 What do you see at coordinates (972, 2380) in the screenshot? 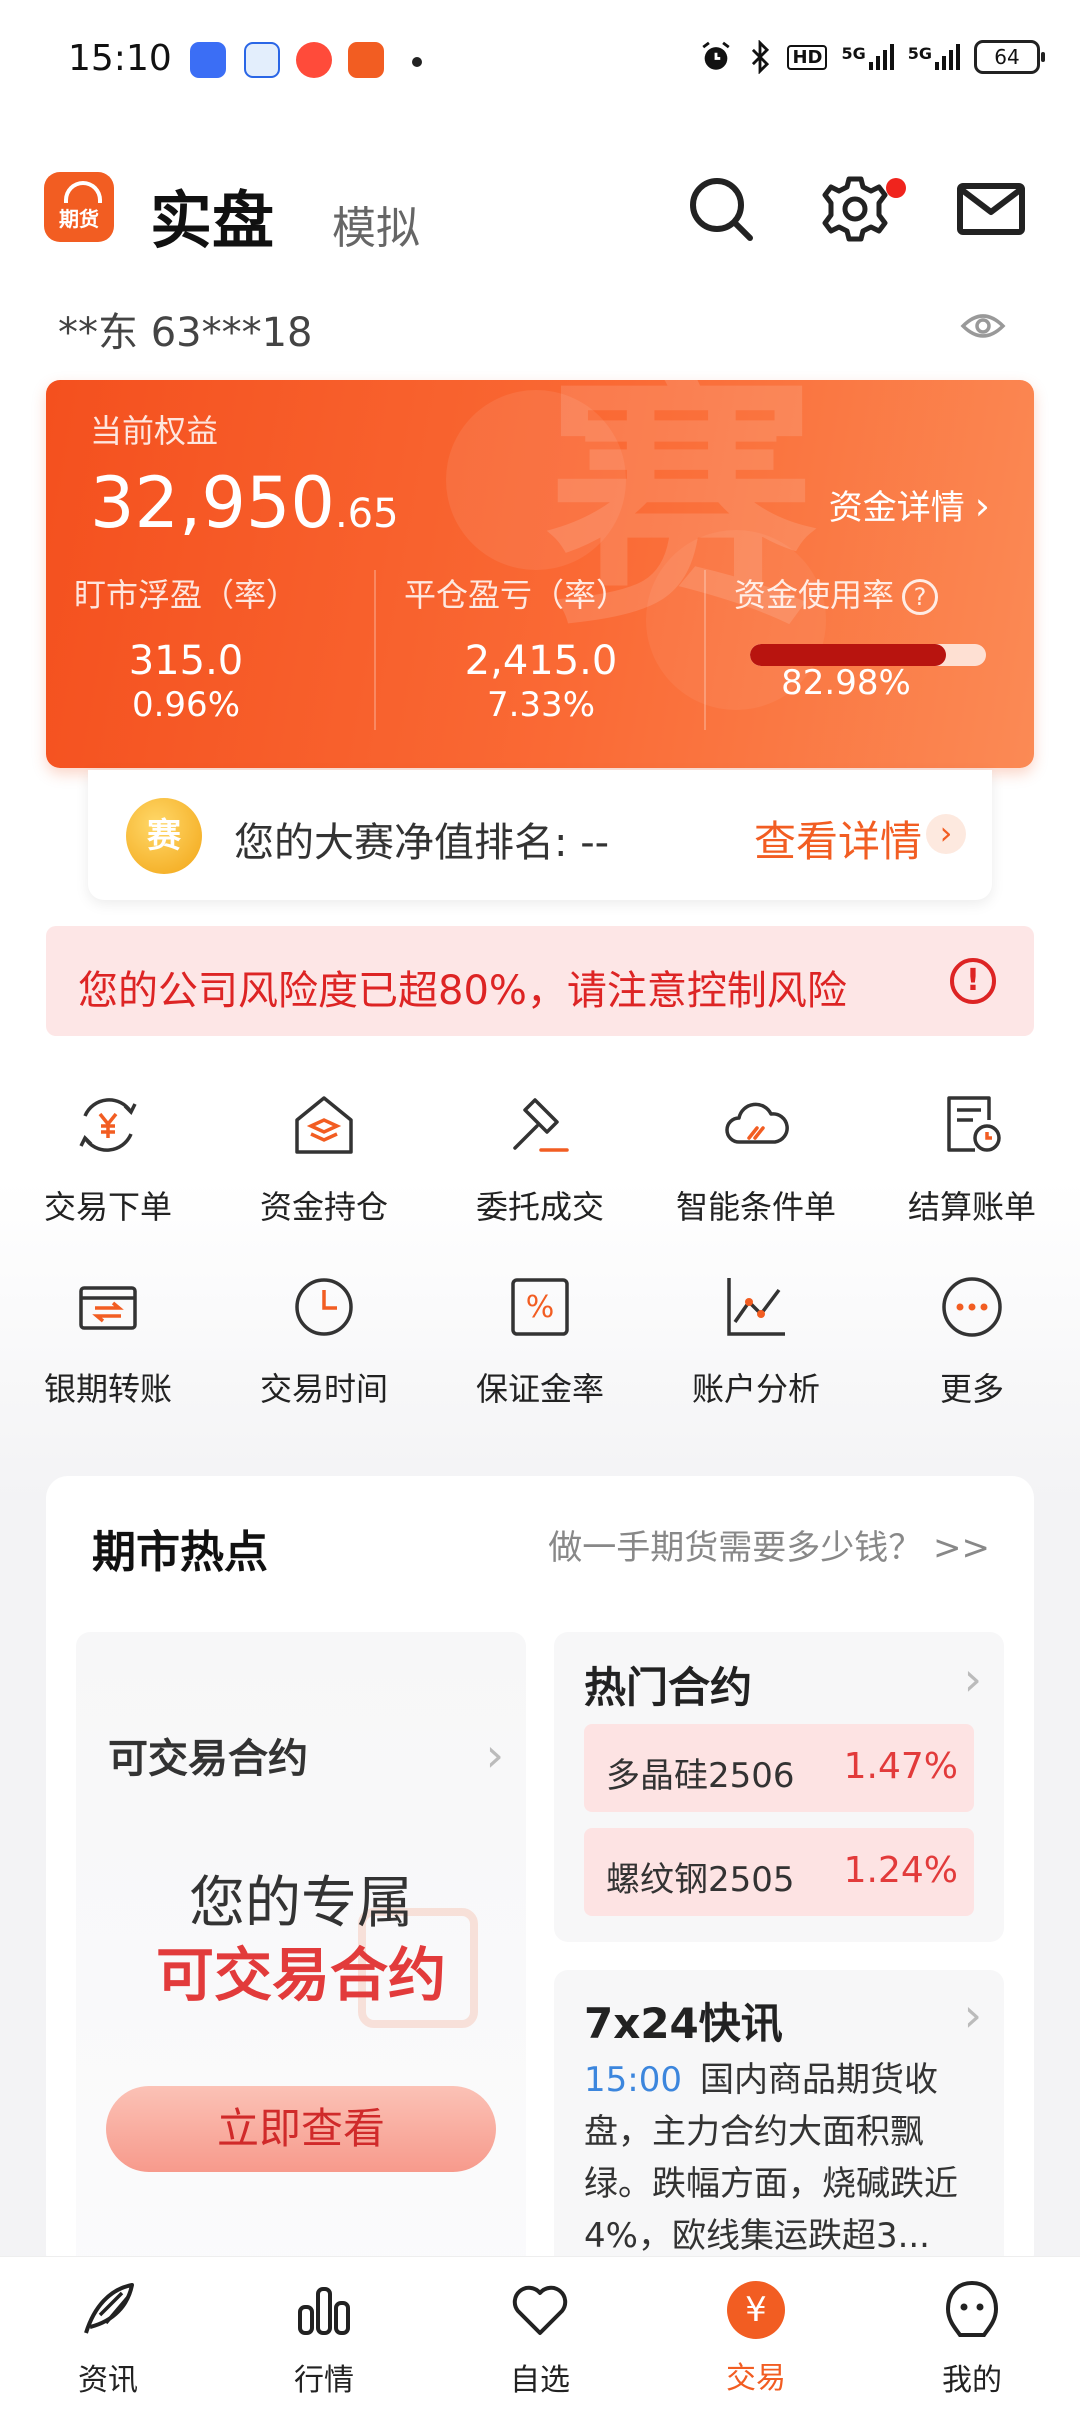
I see `nav-label: 我的` at bounding box center [972, 2380].